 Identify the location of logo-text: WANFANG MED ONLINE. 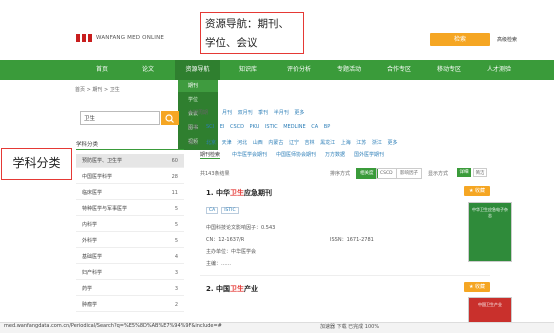
(130, 38).